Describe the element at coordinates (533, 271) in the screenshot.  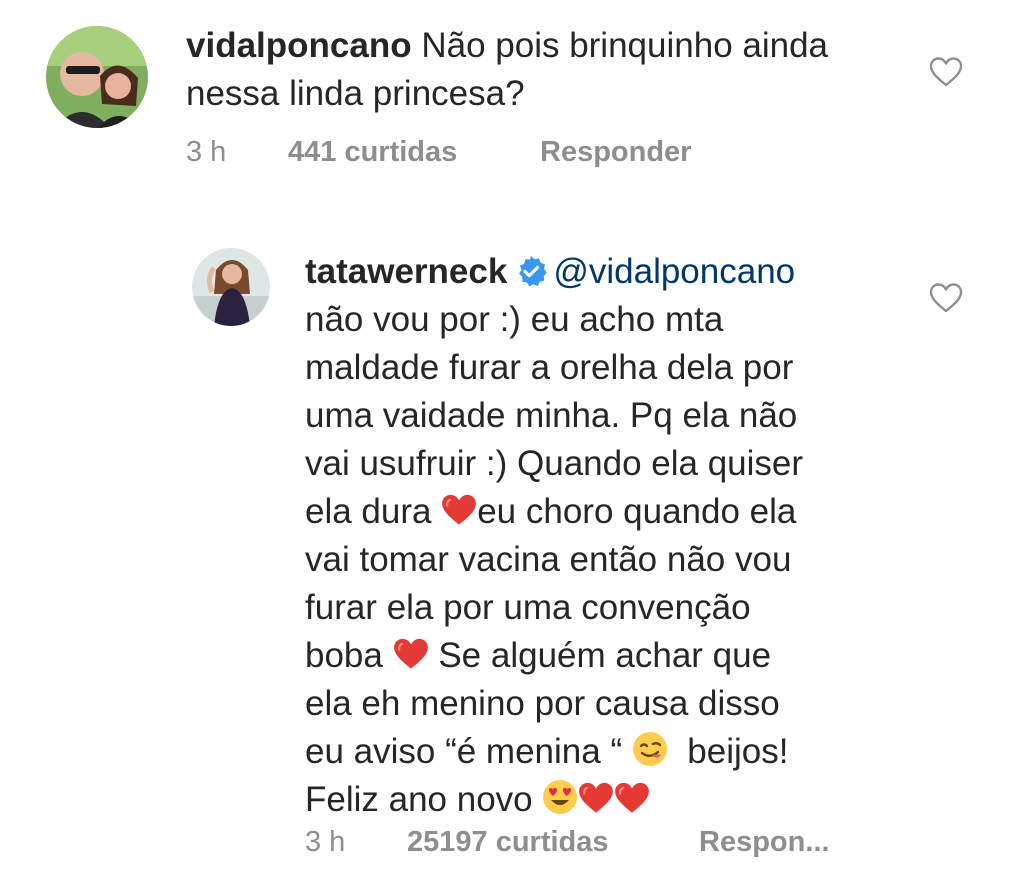
I see `verified-badge-icon` at that location.